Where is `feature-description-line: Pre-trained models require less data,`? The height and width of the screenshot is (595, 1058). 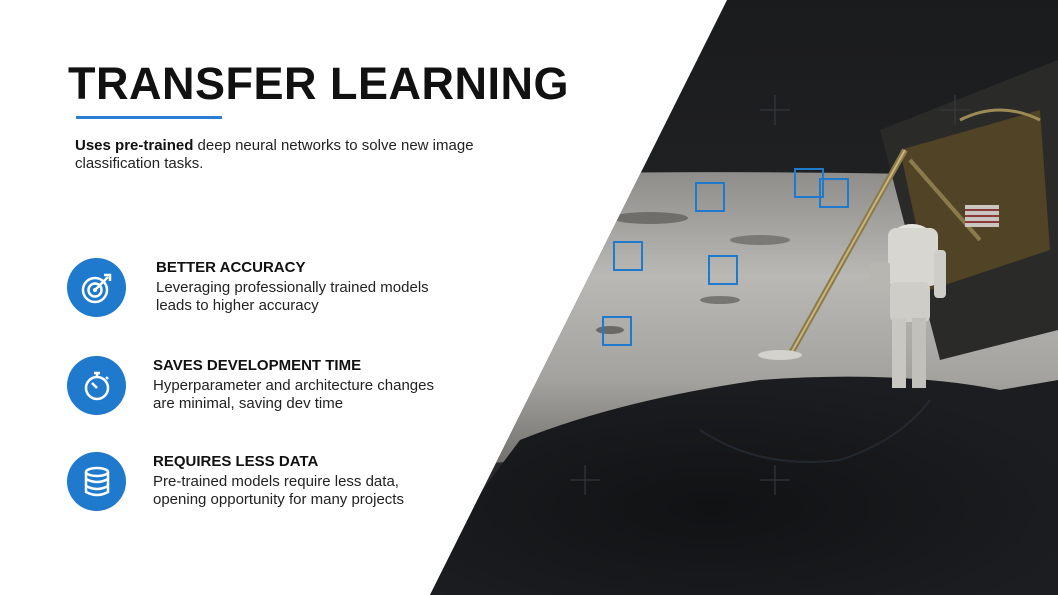
feature-description-line: Pre-trained models require less data, is located at coordinates (276, 481).